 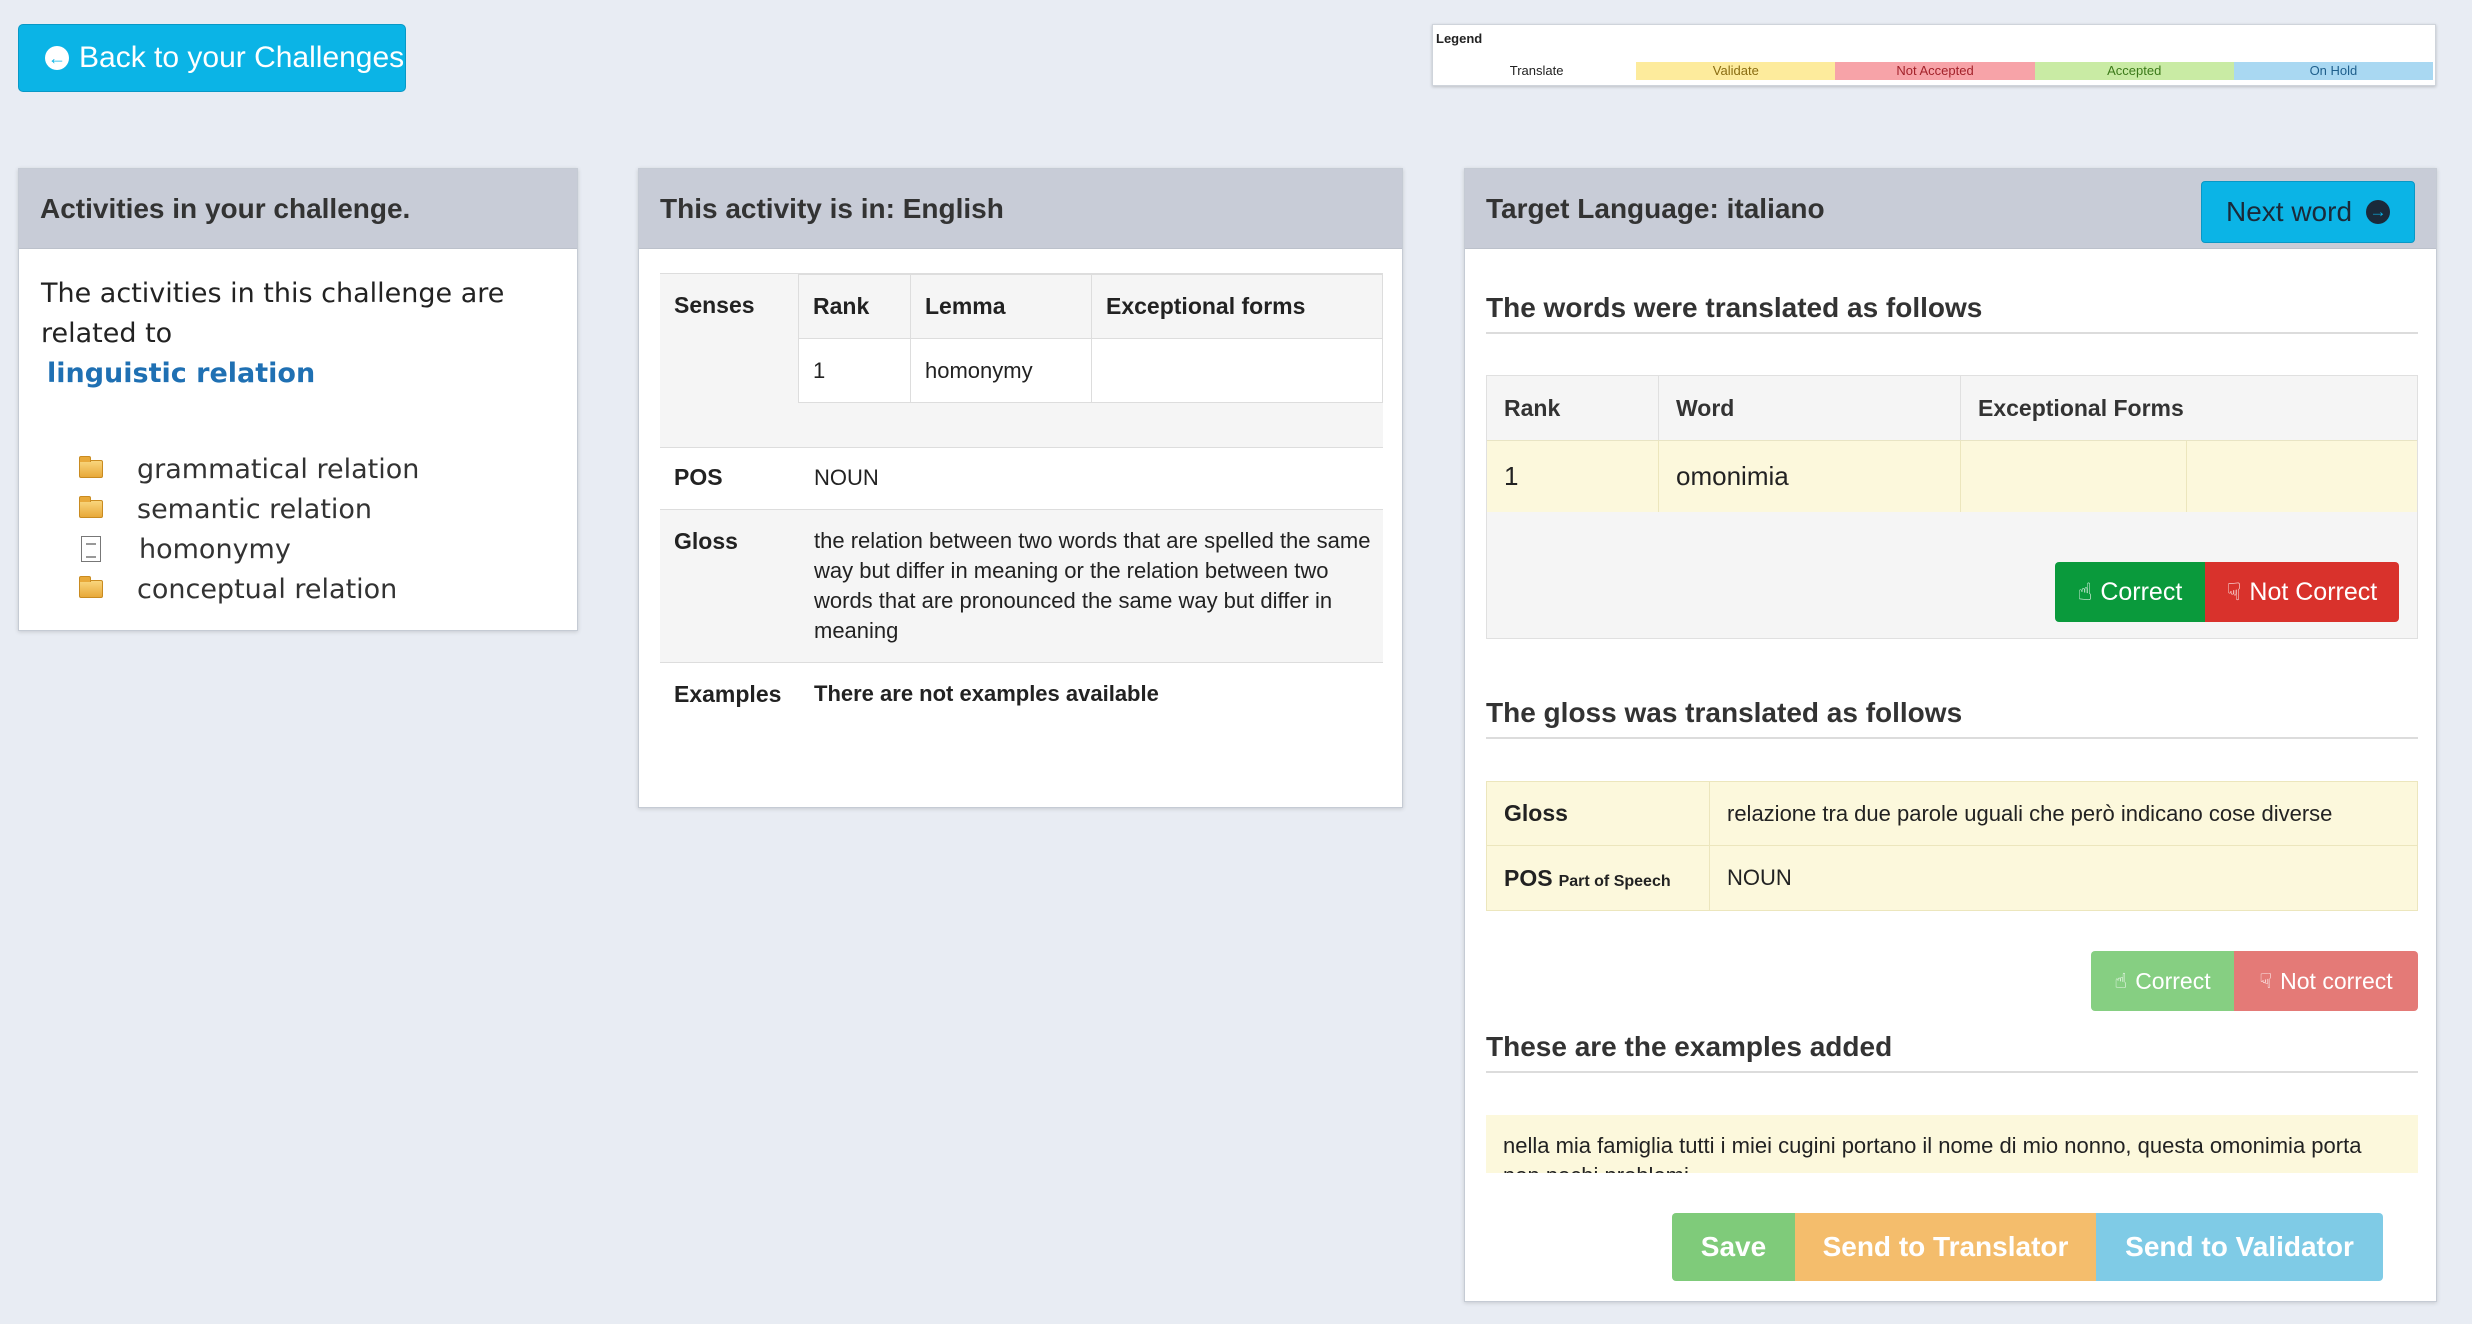 I want to click on activity-item-homonymy: homonymy, so click(x=249, y=549).